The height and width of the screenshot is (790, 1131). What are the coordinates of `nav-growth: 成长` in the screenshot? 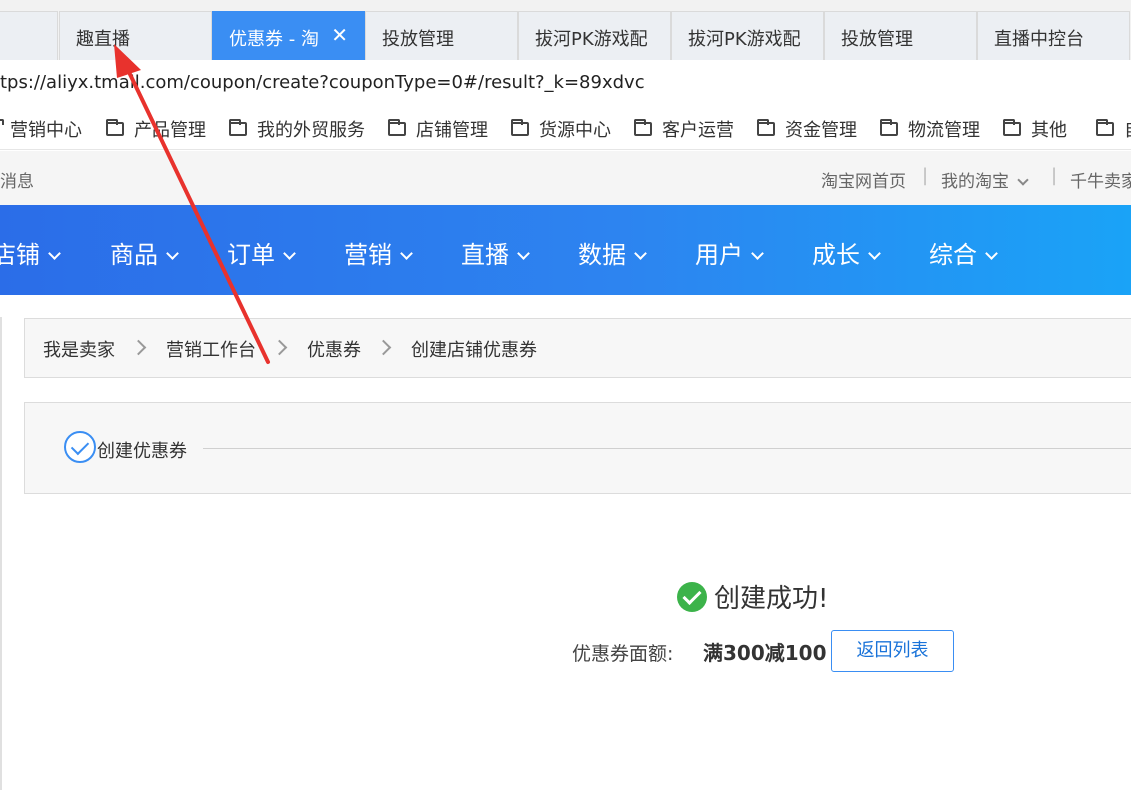 It's located at (846, 252).